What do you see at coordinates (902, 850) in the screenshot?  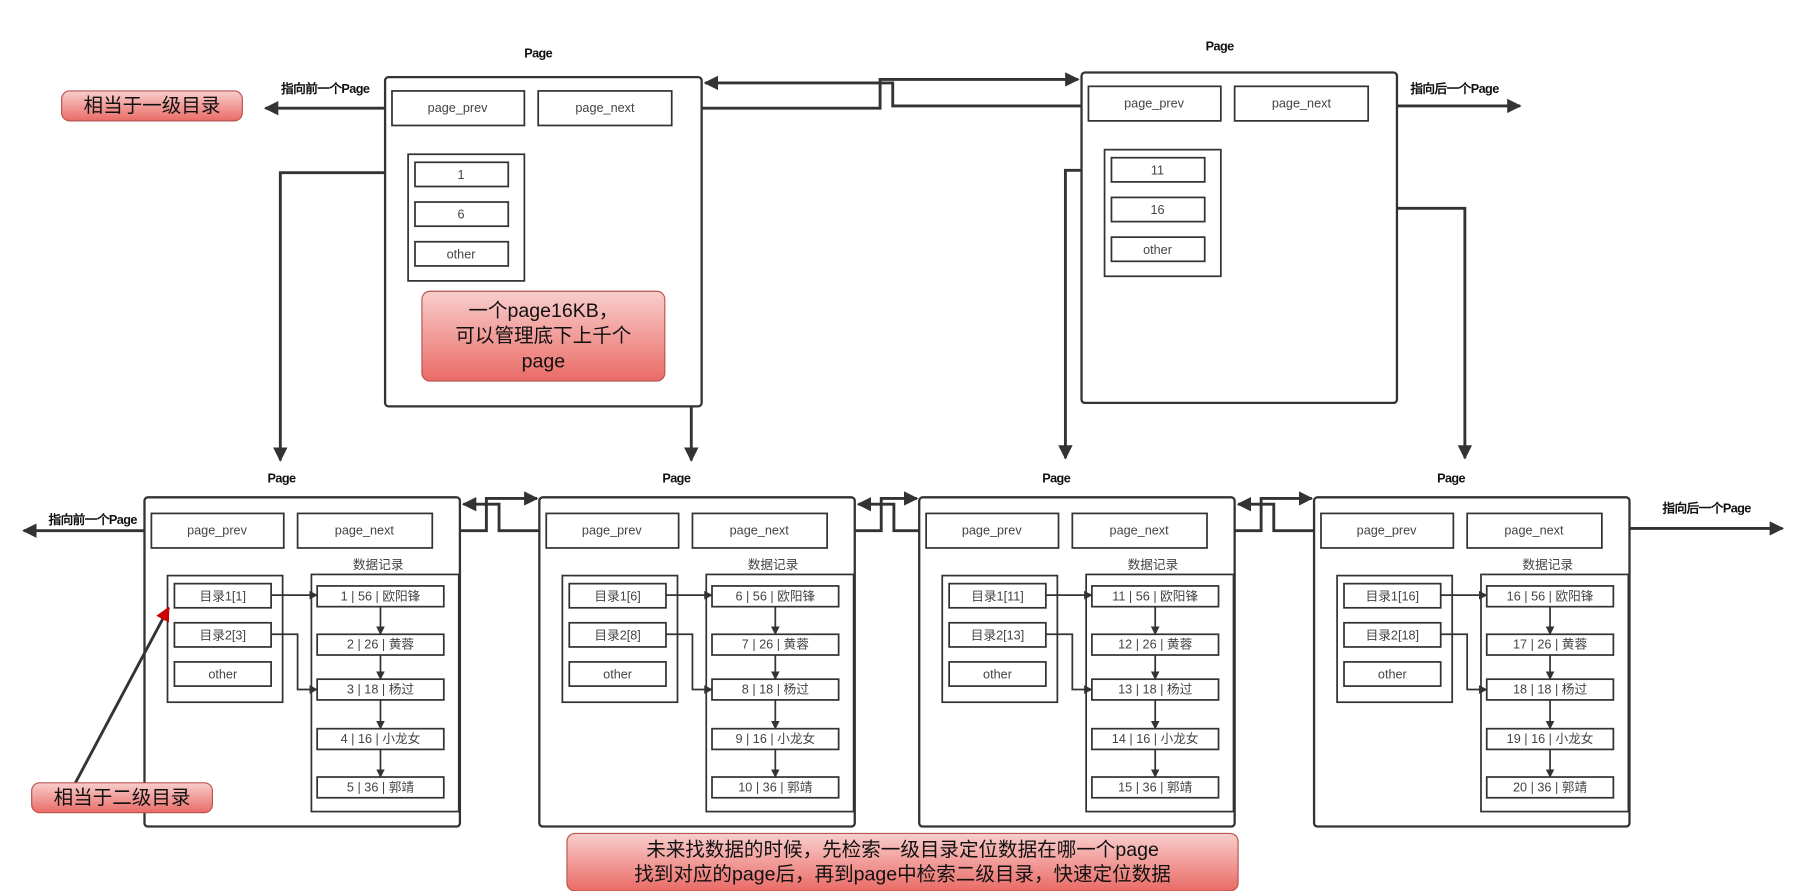 I see `search-process-note-text: 未来找数据的时候，先检索一级目录定位数据在哪一个page` at bounding box center [902, 850].